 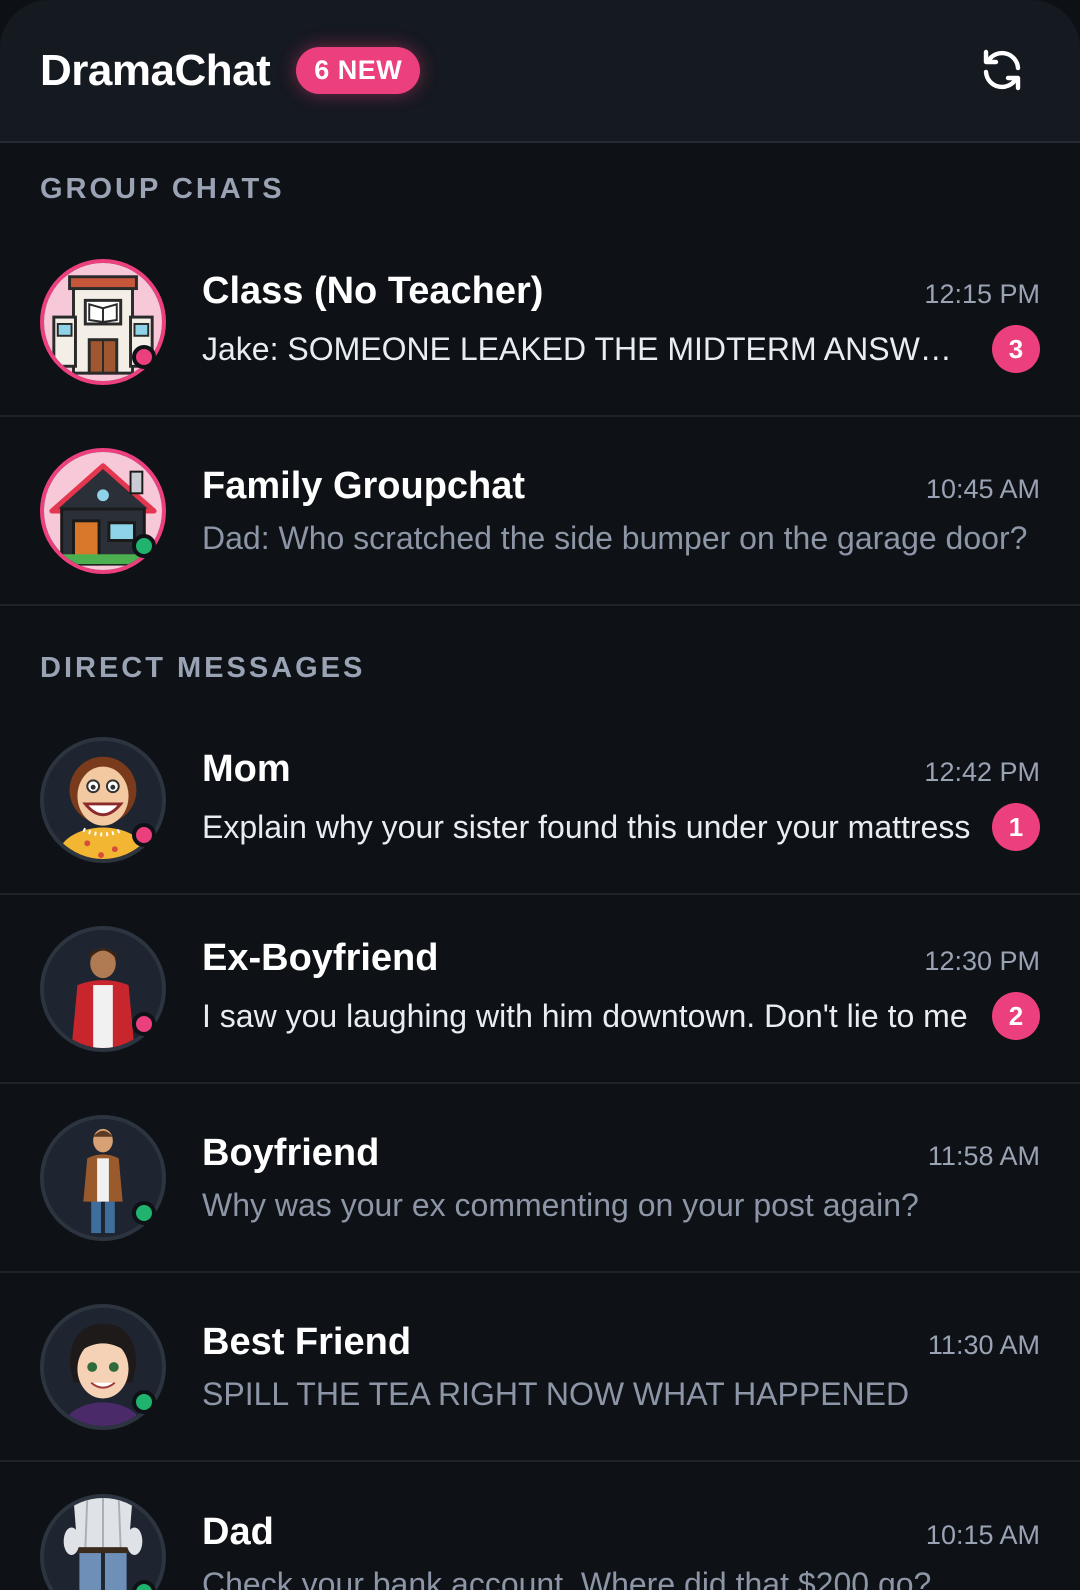 I want to click on unread-count-badge: 2, so click(x=1016, y=1016).